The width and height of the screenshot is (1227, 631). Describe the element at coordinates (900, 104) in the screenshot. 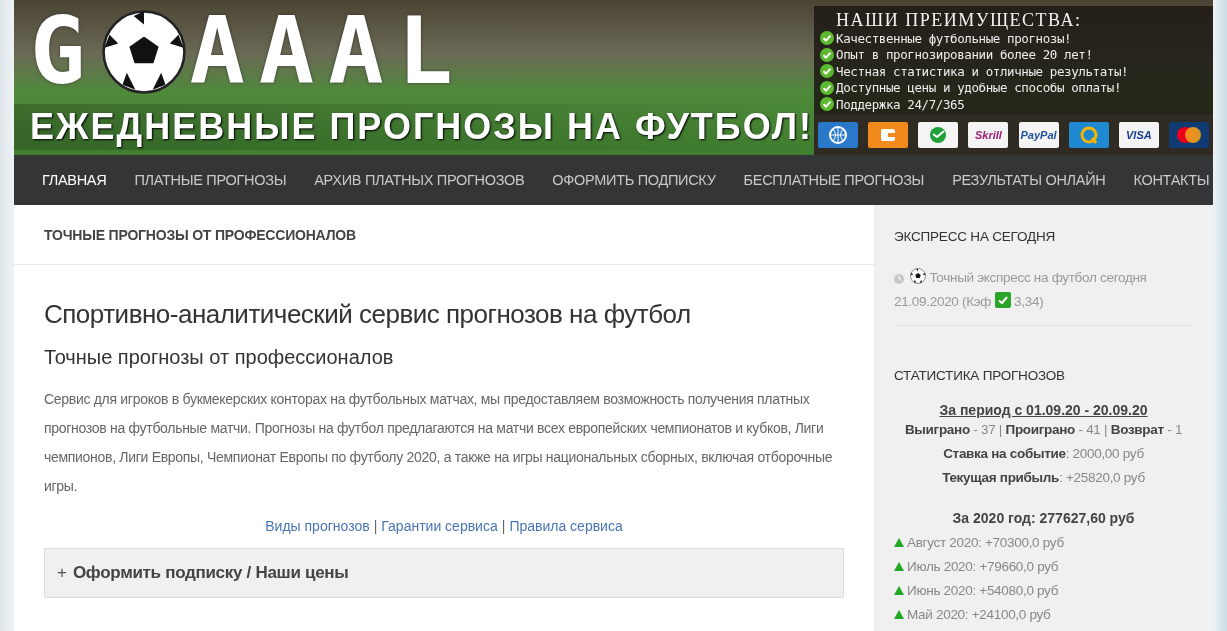

I see `advantage-text: Поддержка 24/7/365` at that location.